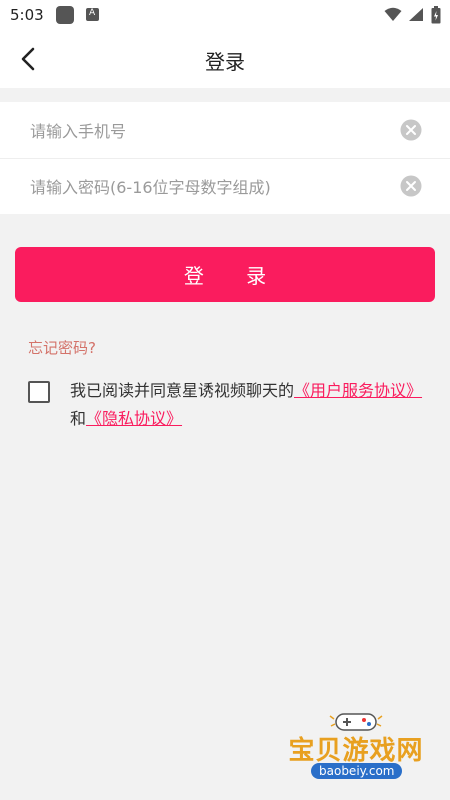  I want to click on phone-field-row, so click(225, 130).